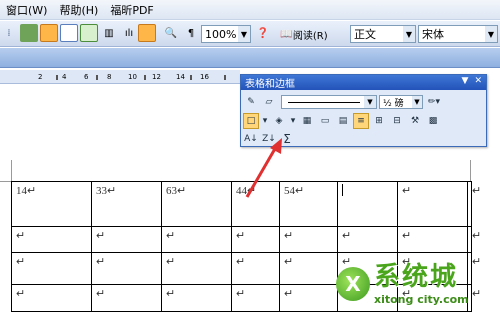  Describe the element at coordinates (279, 121) in the screenshot. I see `shading-color-icon: ◈` at that location.